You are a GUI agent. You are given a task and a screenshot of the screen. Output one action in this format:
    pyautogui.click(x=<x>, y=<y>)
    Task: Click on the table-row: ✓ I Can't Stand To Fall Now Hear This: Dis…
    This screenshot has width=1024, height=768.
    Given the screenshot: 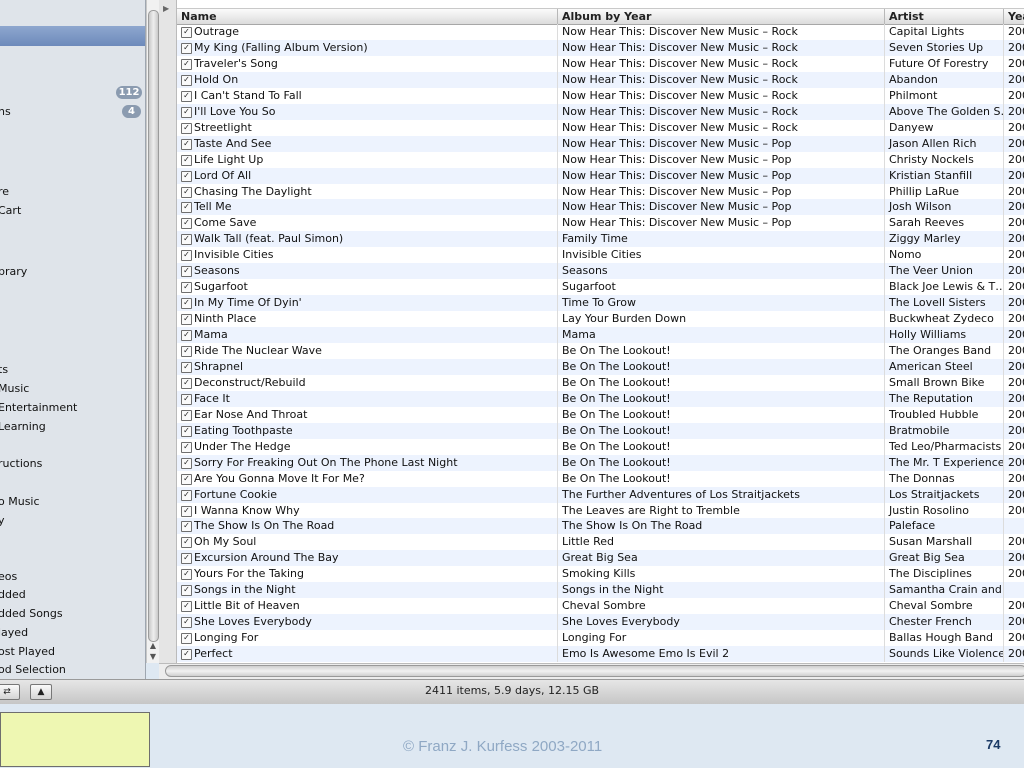 What is the action you would take?
    pyautogui.click(x=600, y=95)
    